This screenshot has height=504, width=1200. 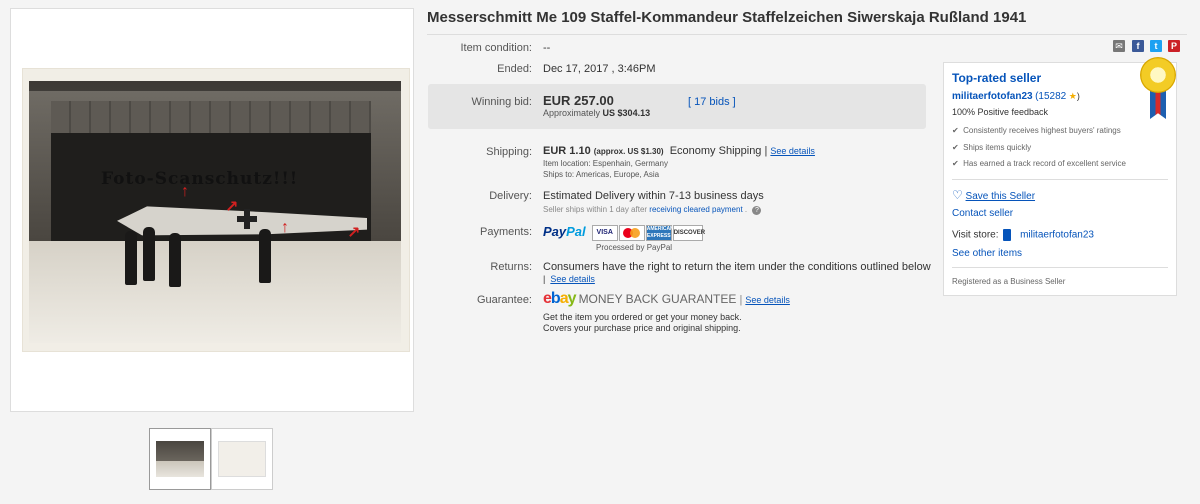 I want to click on save-seller: ♡ Save this Seller, so click(x=993, y=195).